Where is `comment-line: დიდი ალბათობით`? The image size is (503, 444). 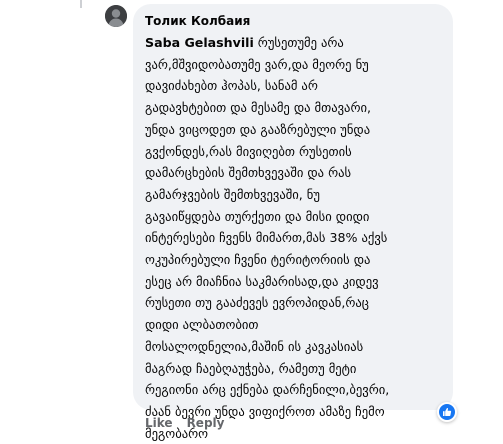
comment-line: დიდი ალბათობით is located at coordinates (202, 325).